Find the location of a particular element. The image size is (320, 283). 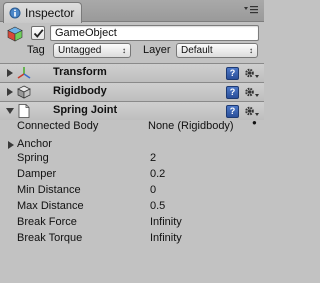

active-checkbox is located at coordinates (38, 33).